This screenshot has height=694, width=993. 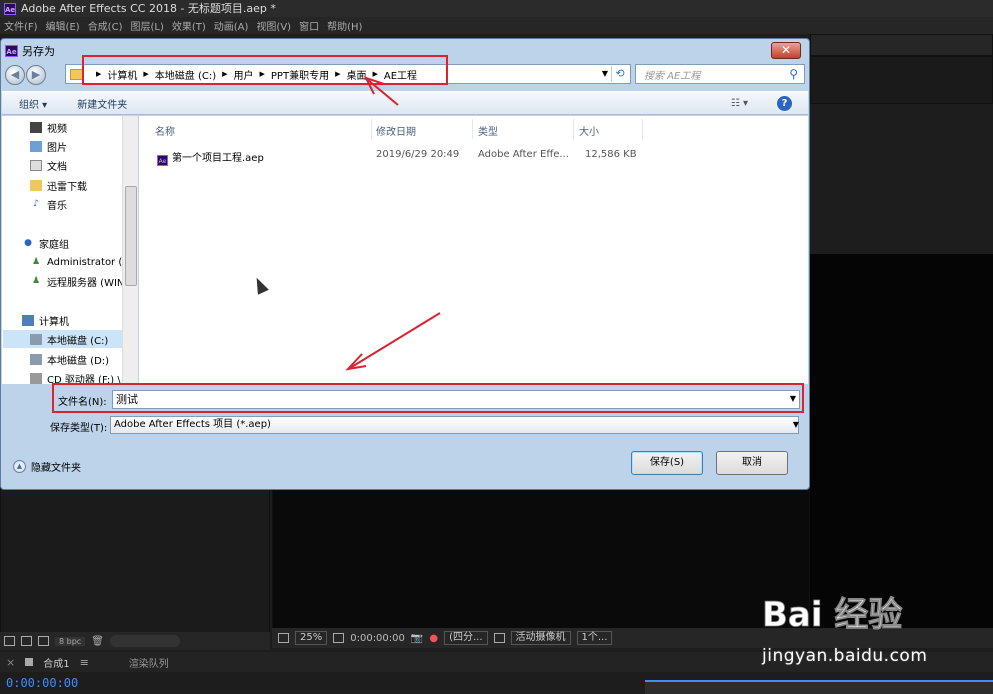 I want to click on watermark-url: jingyan.baidu.com, so click(x=845, y=656).